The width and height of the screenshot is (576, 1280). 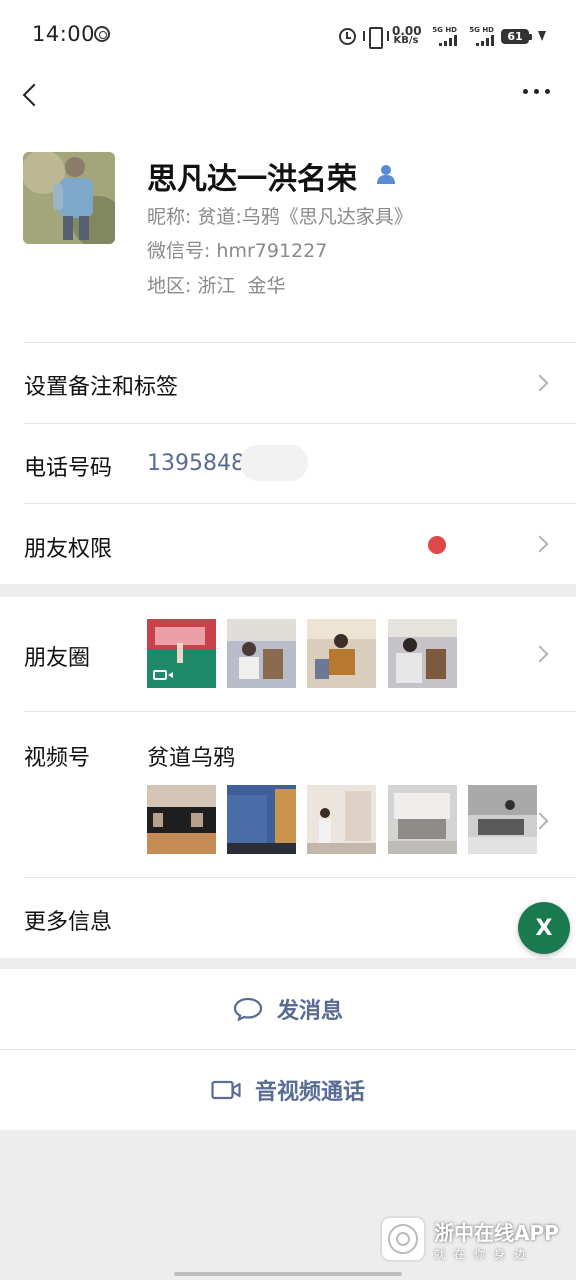 What do you see at coordinates (68, 549) in the screenshot?
I see `friend-permission-label: 朋友权限` at bounding box center [68, 549].